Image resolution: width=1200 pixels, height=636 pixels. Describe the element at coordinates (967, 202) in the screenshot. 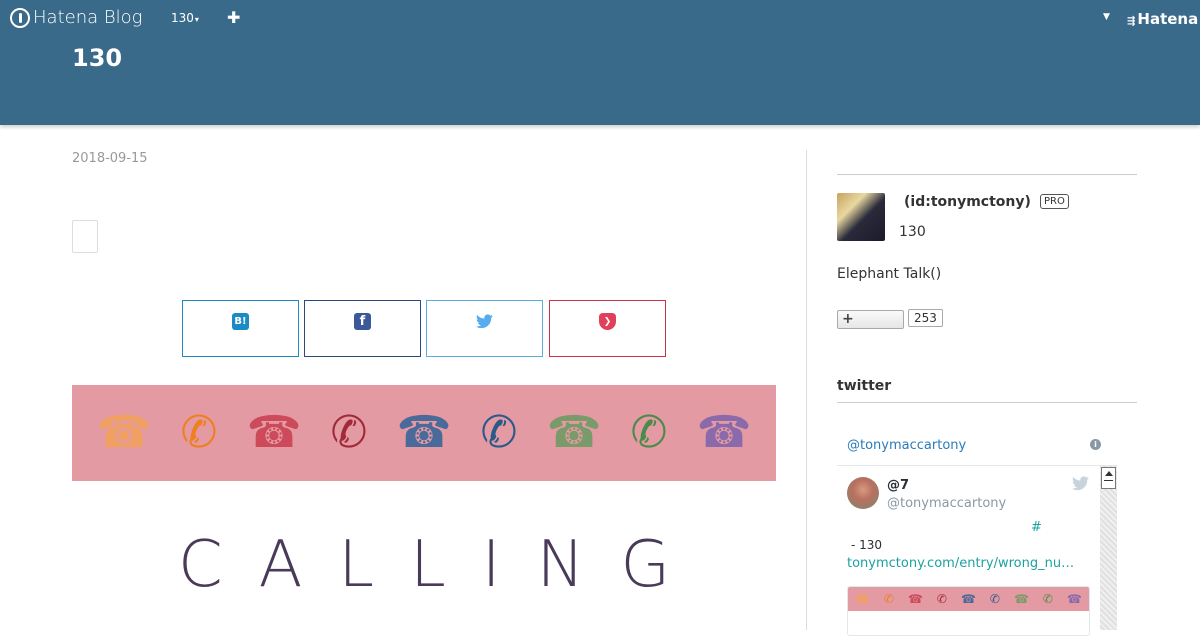

I see `profile-id: (id:tonymctony)` at that location.